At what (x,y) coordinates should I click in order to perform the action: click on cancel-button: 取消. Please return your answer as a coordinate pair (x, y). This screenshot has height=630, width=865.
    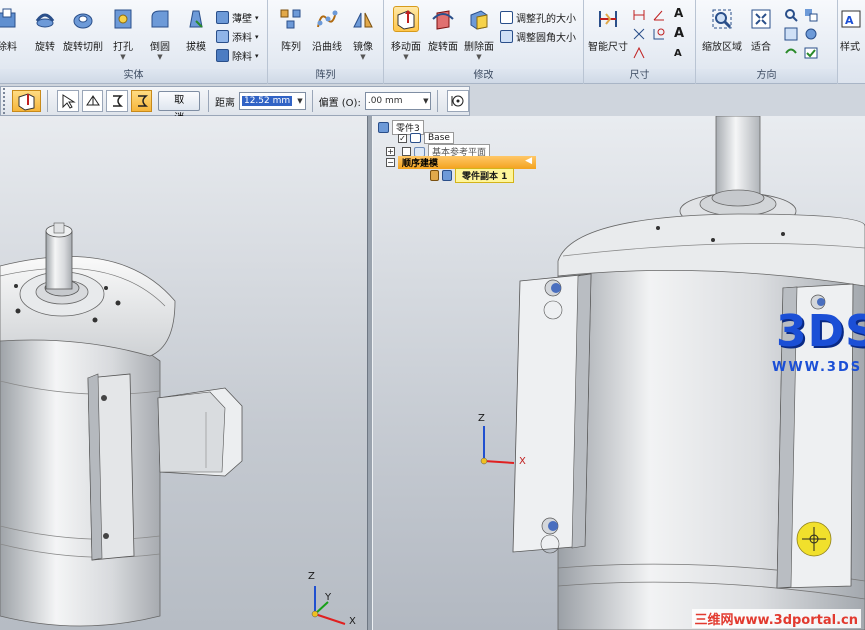
    Looking at the image, I should click on (179, 107).